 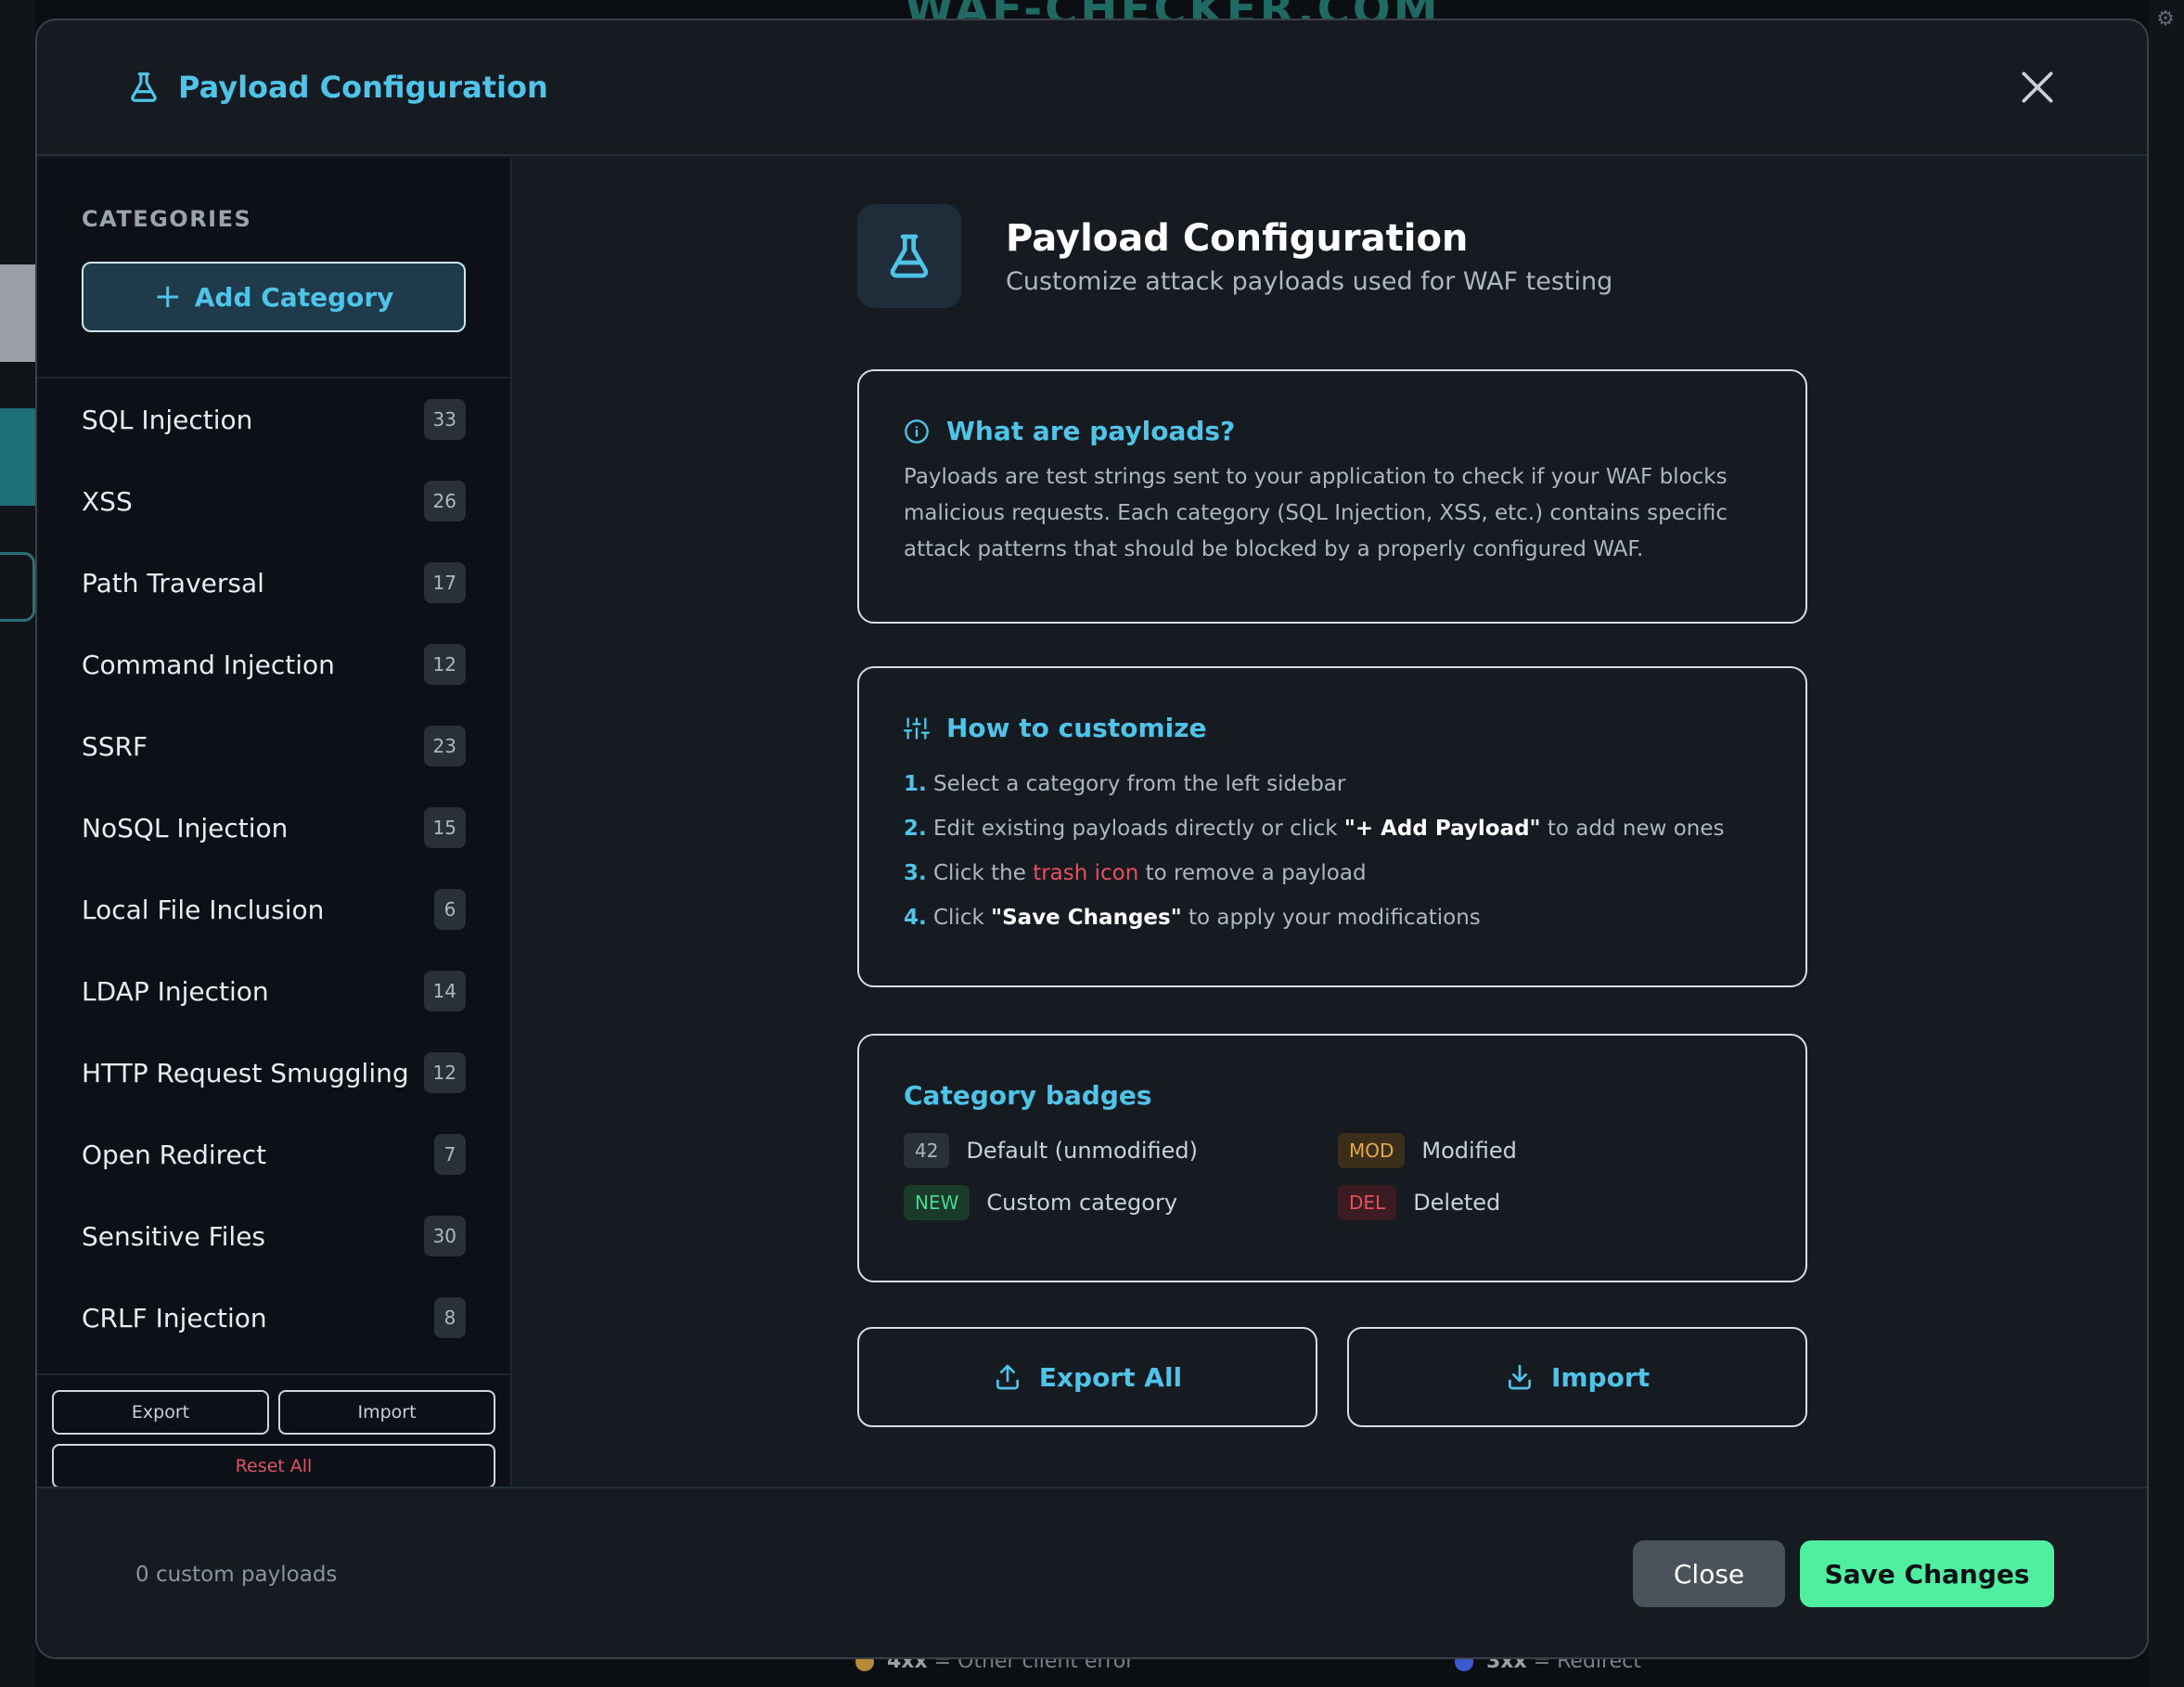 I want to click on plus-icon: +, so click(x=167, y=296).